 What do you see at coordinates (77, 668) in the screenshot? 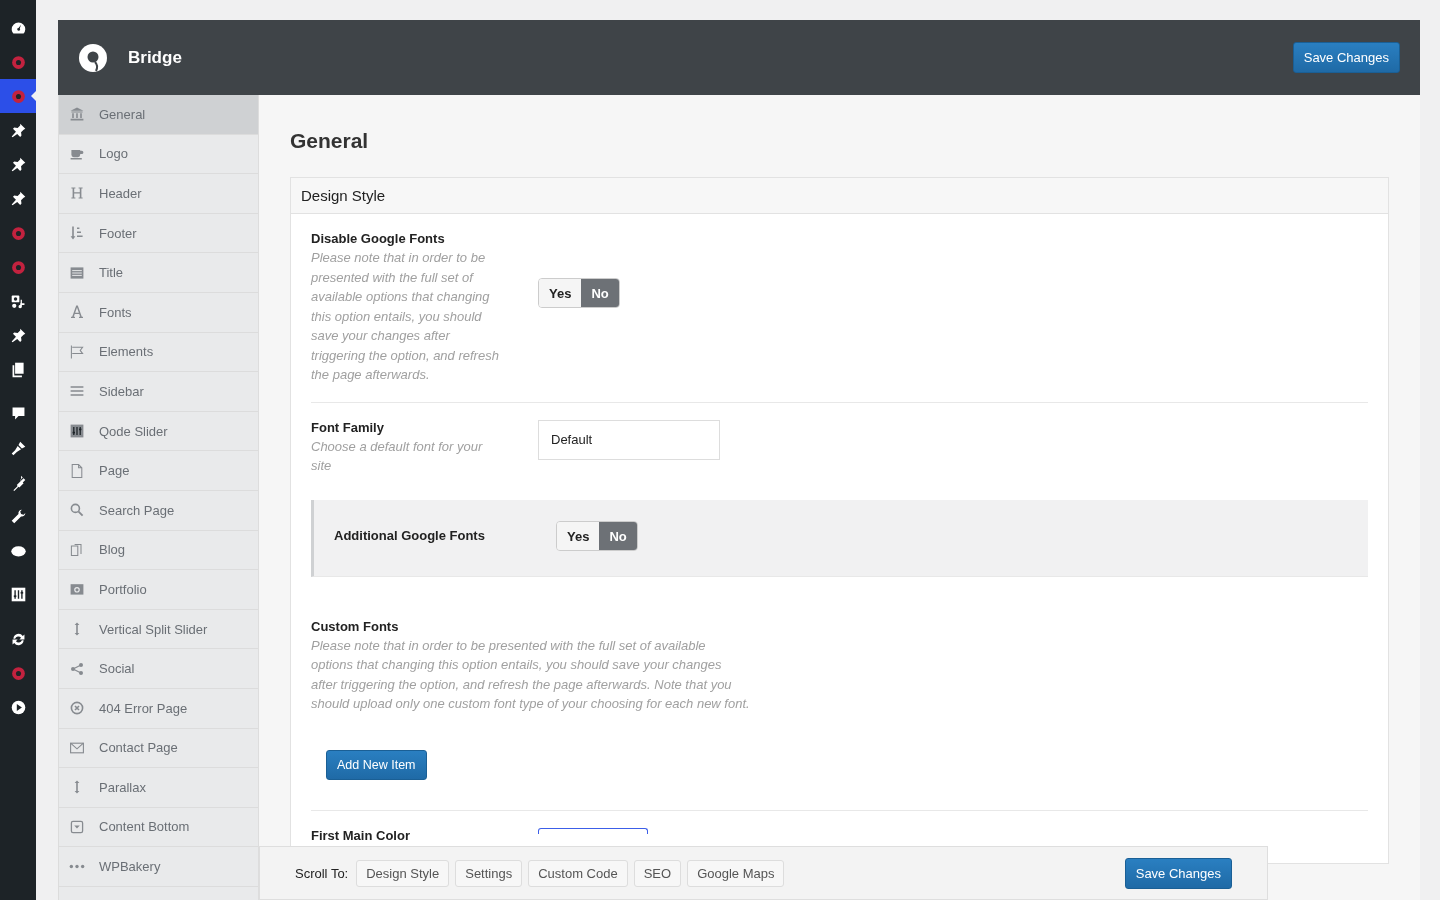
I see `share-icon` at bounding box center [77, 668].